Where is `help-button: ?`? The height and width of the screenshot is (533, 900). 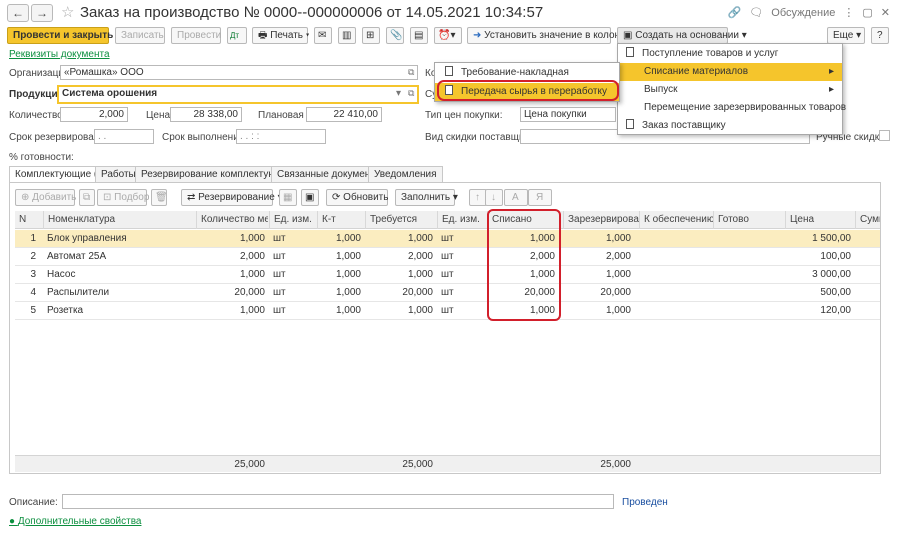
help-button: ? is located at coordinates (880, 35).